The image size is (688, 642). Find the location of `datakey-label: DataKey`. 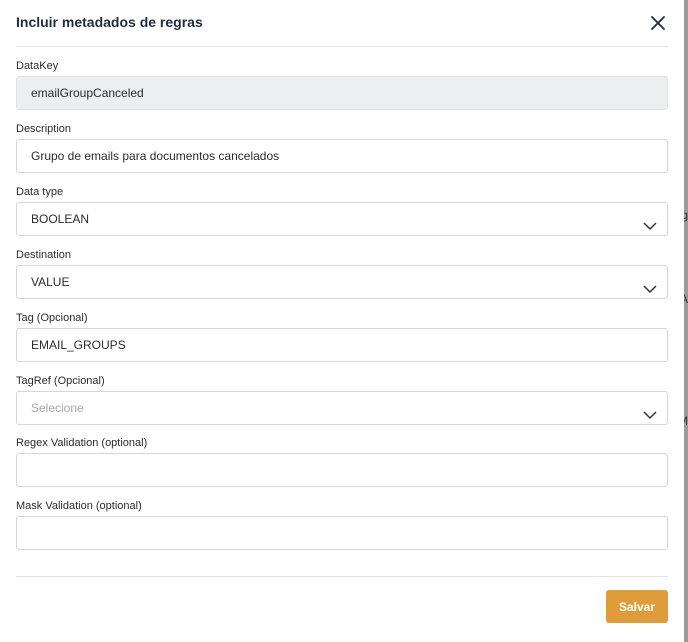

datakey-label: DataKey is located at coordinates (37, 66).